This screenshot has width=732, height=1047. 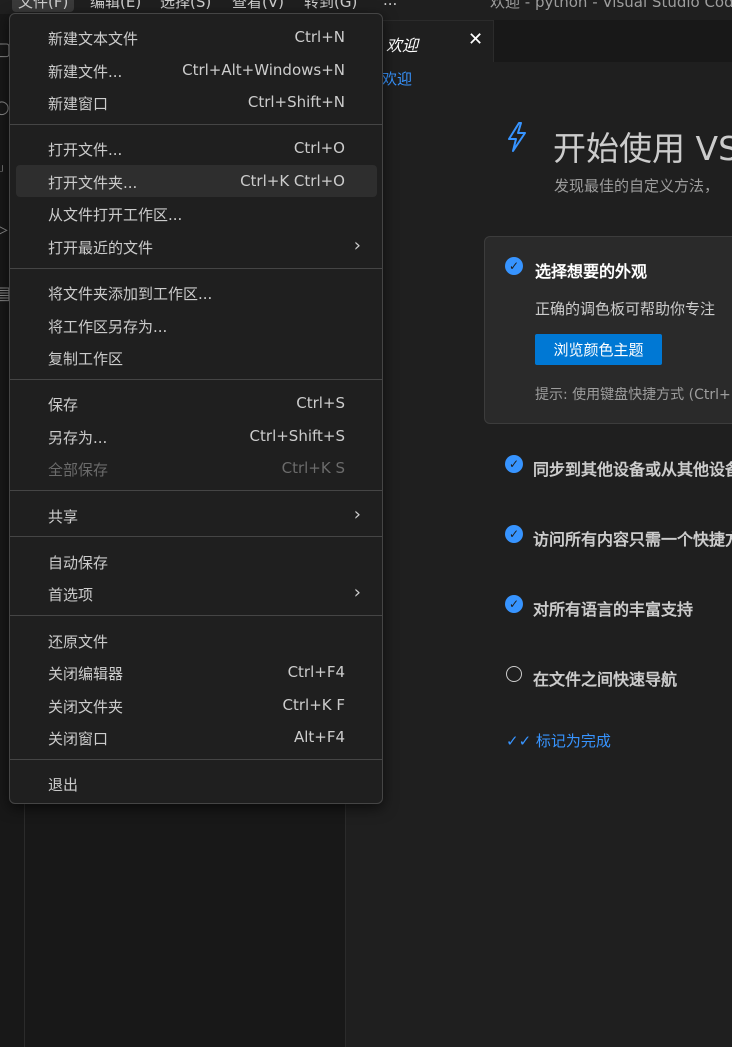 I want to click on mark-done-label: 标记为完成, so click(x=573, y=741).